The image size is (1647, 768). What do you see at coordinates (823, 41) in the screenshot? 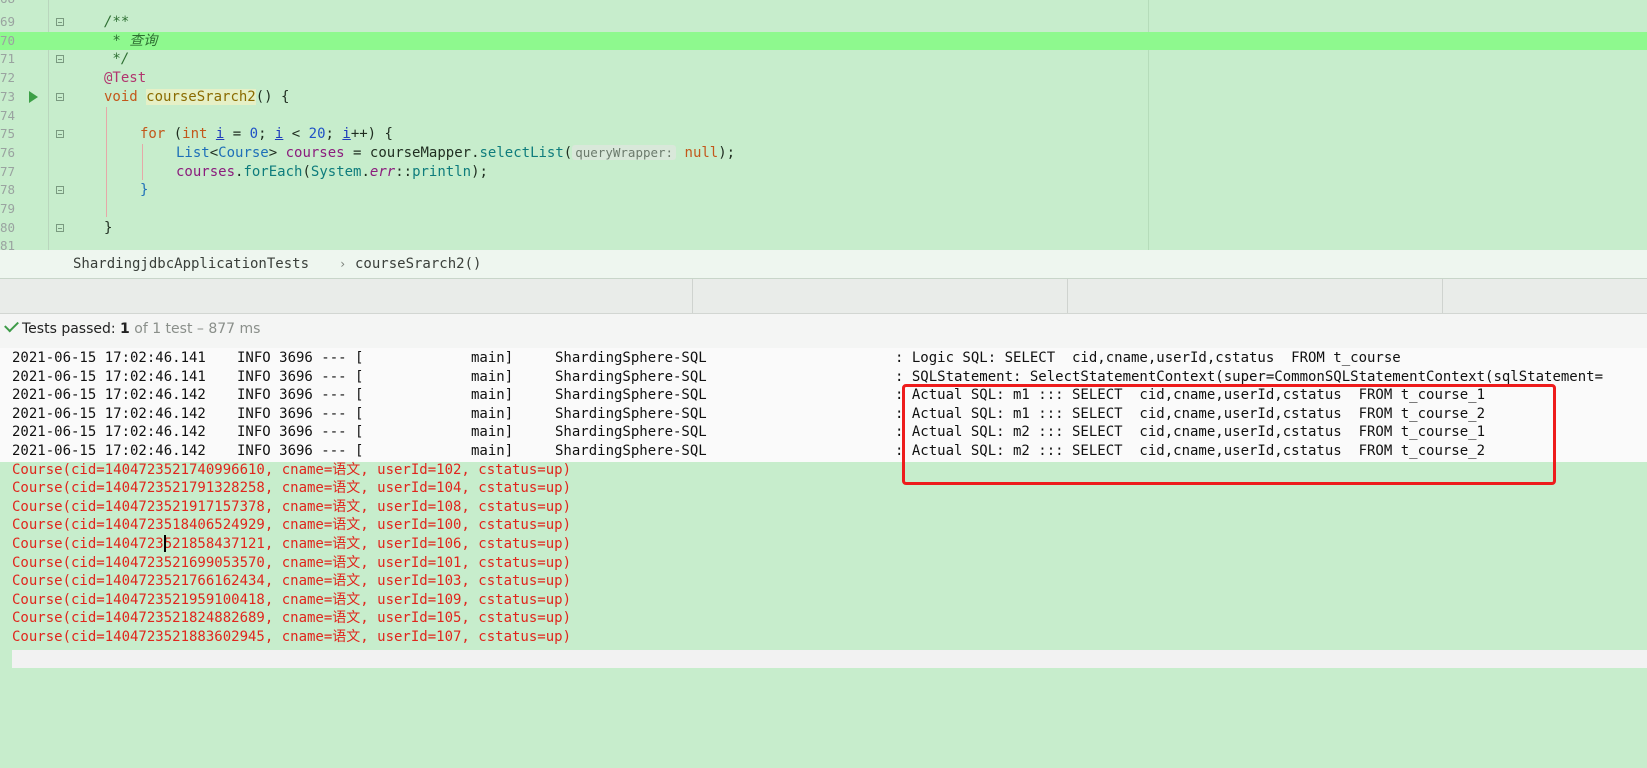
I see `code-line-current: 70 * 查询` at bounding box center [823, 41].